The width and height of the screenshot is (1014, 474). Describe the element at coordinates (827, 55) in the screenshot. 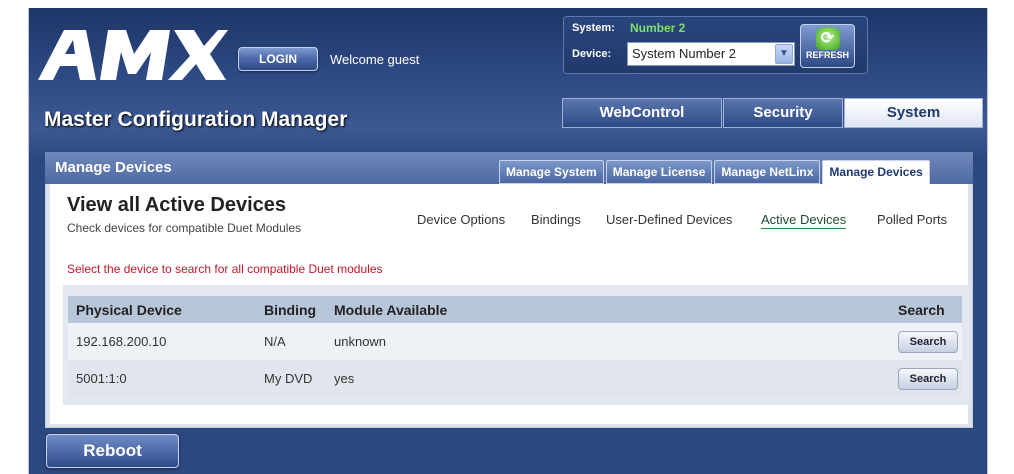

I see `refresh-label: REFRESH` at that location.